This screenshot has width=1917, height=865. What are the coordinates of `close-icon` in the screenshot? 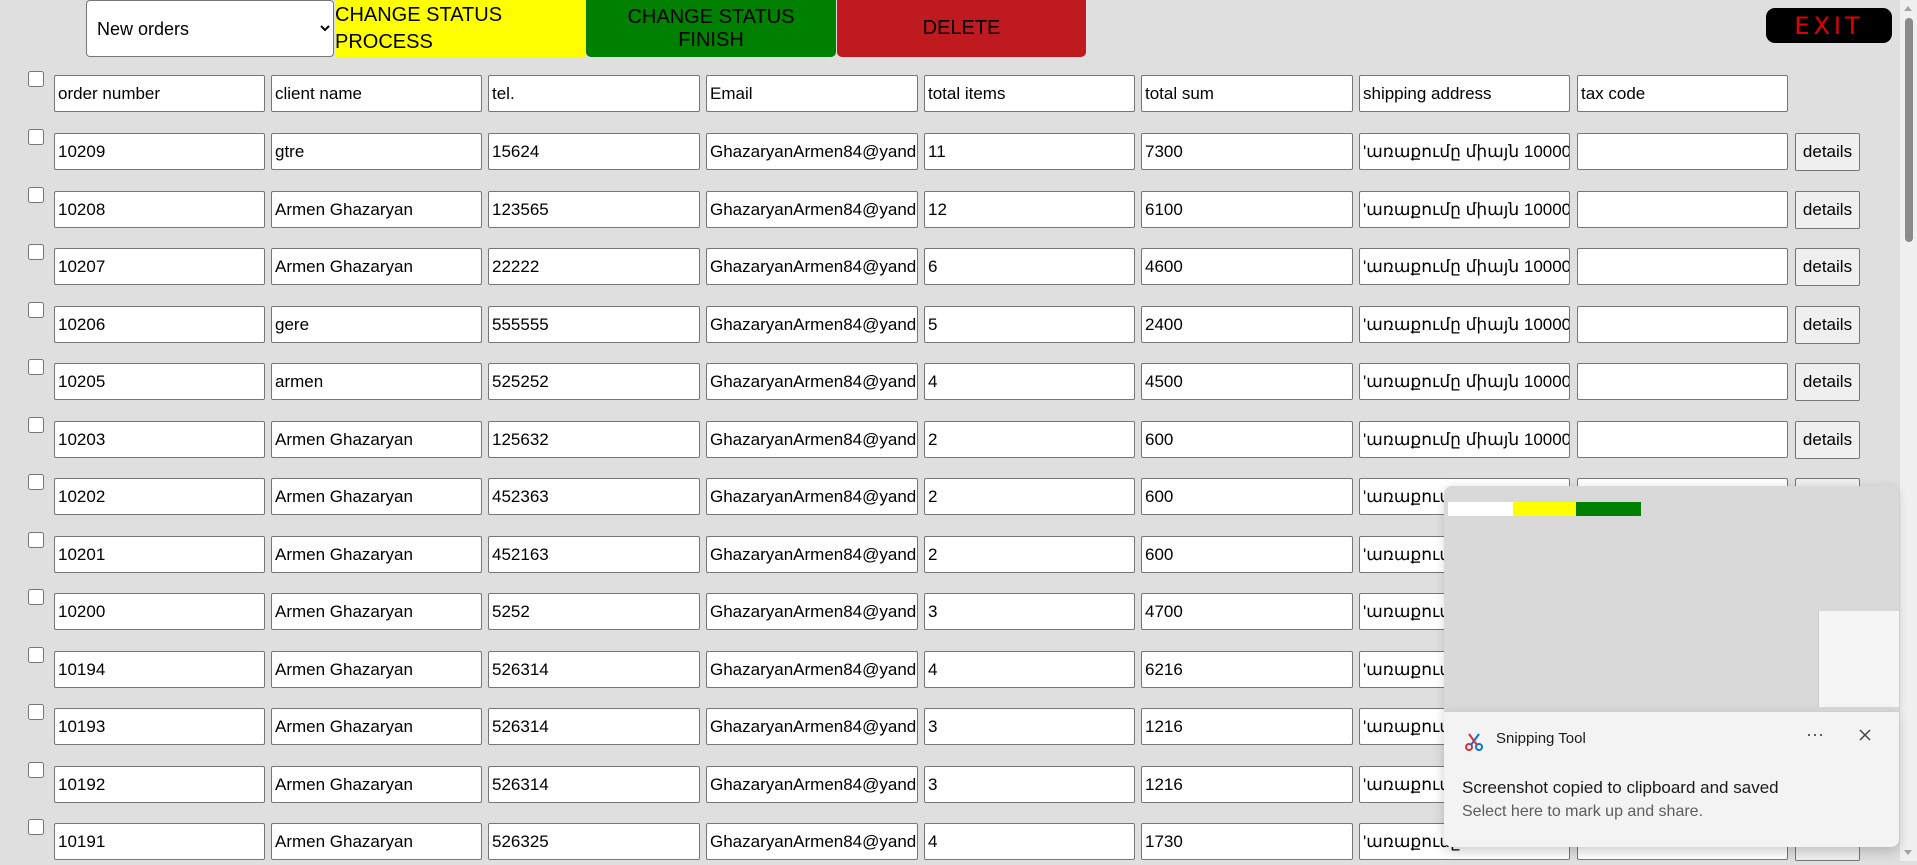 It's located at (1865, 735).